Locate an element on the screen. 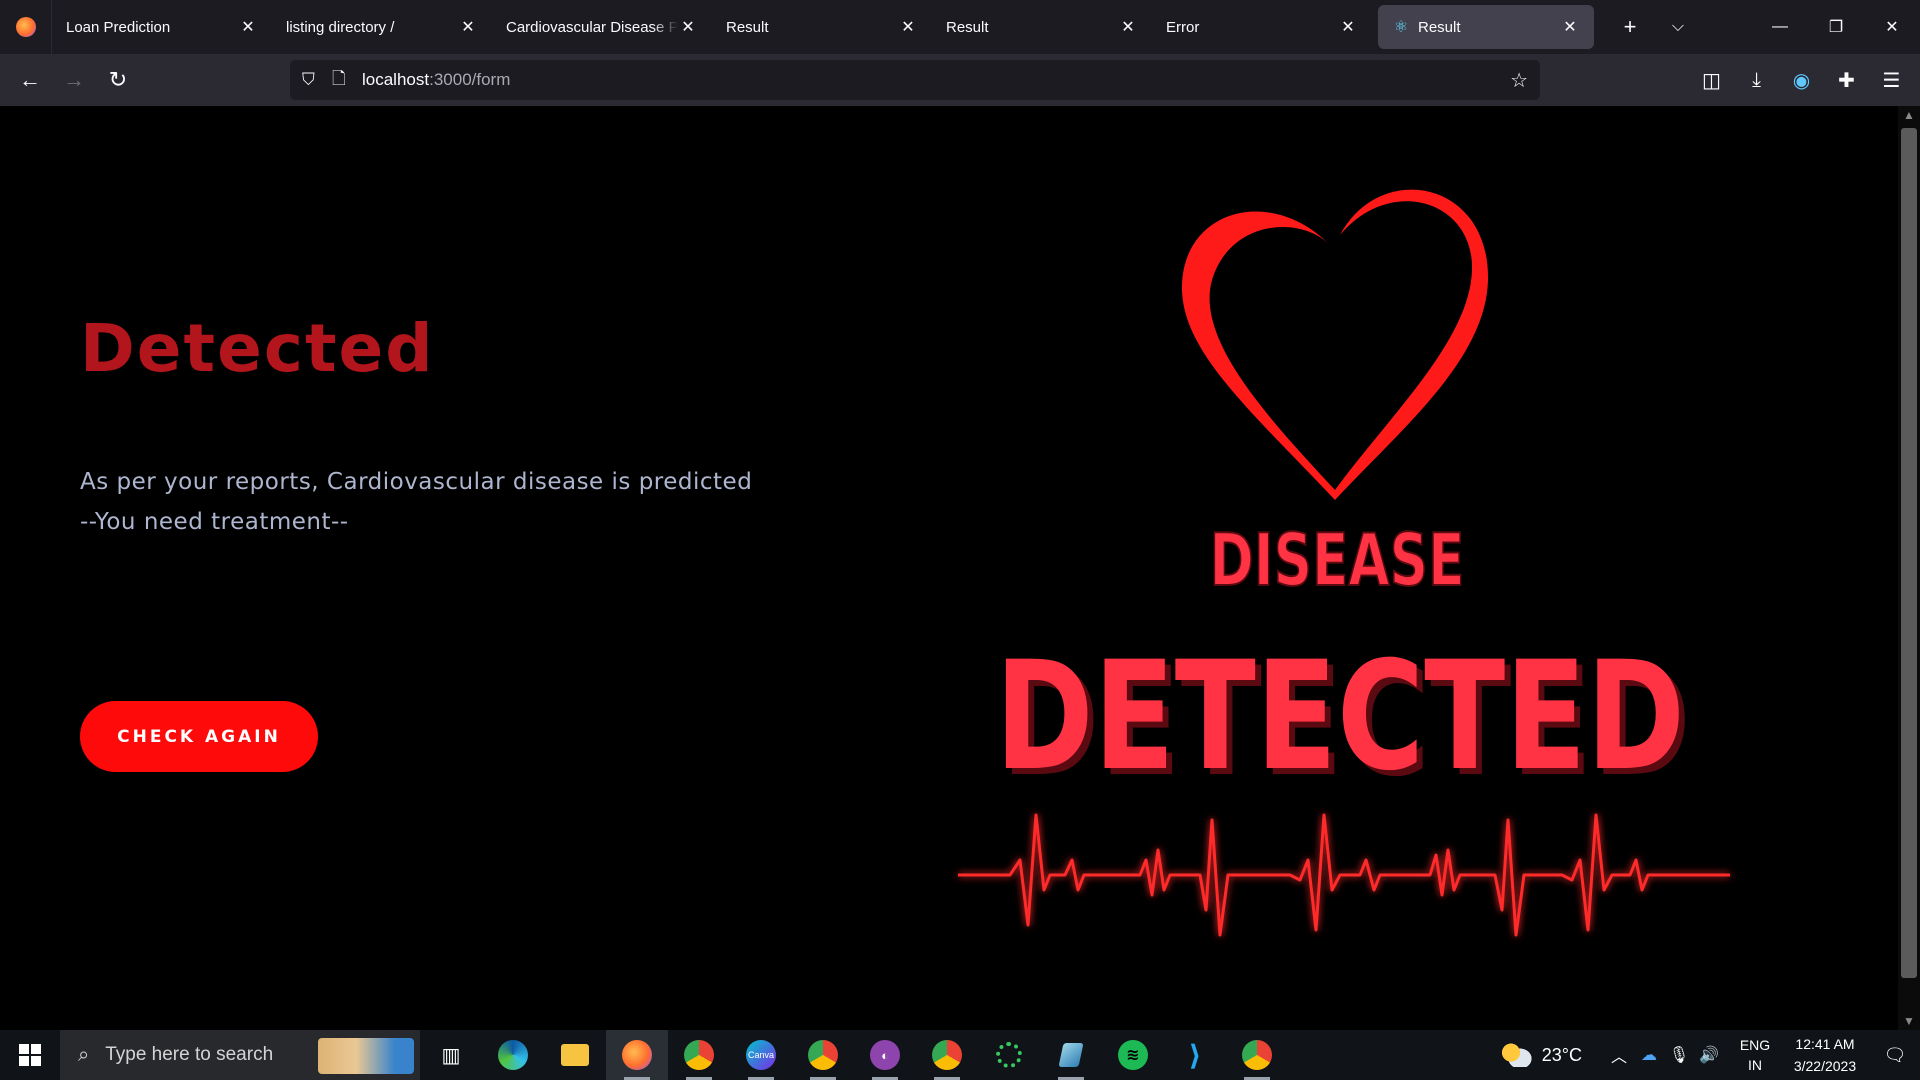  github-desktop-icon: ◐ is located at coordinates (885, 1055).